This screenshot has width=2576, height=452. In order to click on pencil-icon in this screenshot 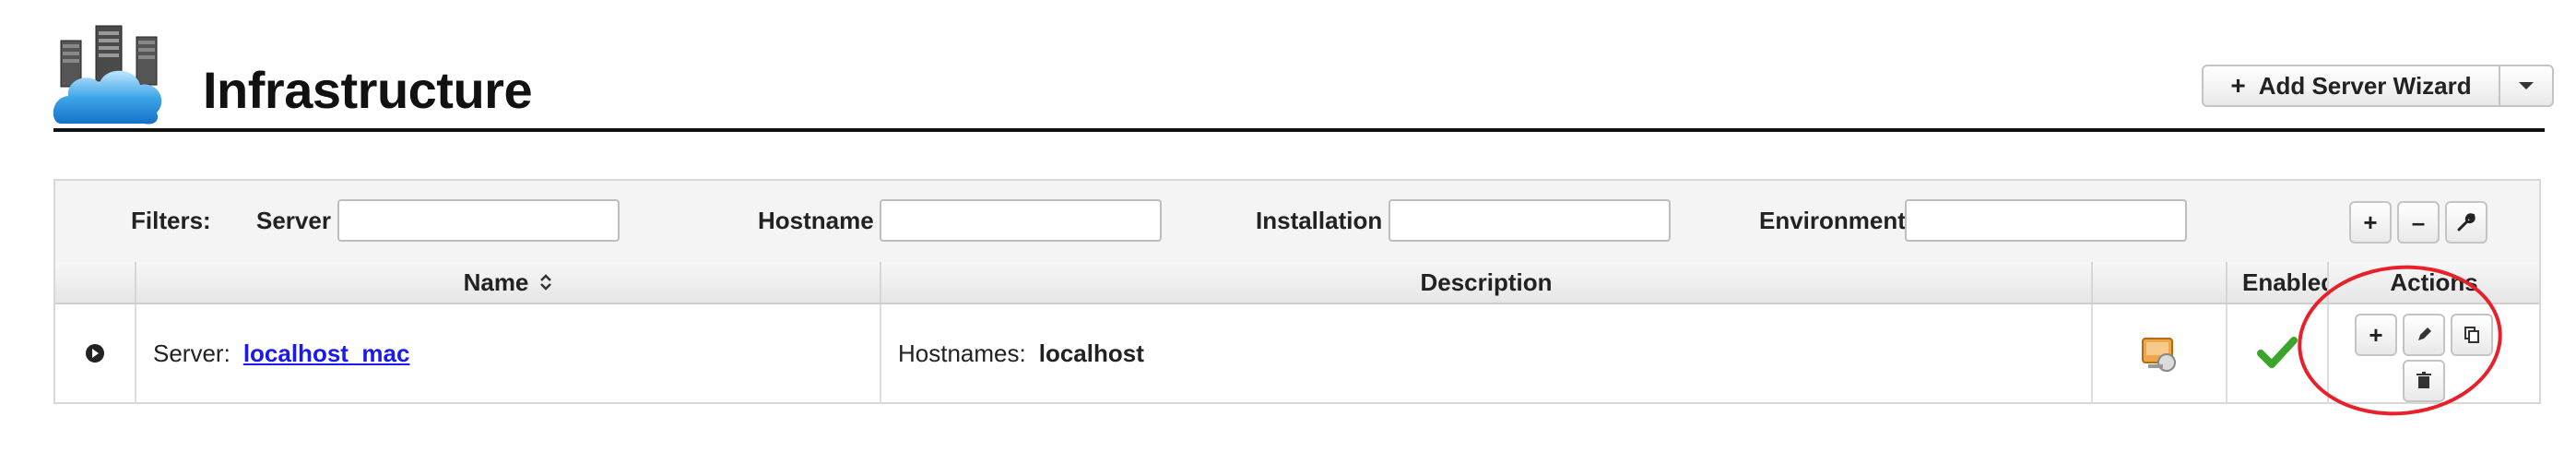, I will do `click(2424, 333)`.